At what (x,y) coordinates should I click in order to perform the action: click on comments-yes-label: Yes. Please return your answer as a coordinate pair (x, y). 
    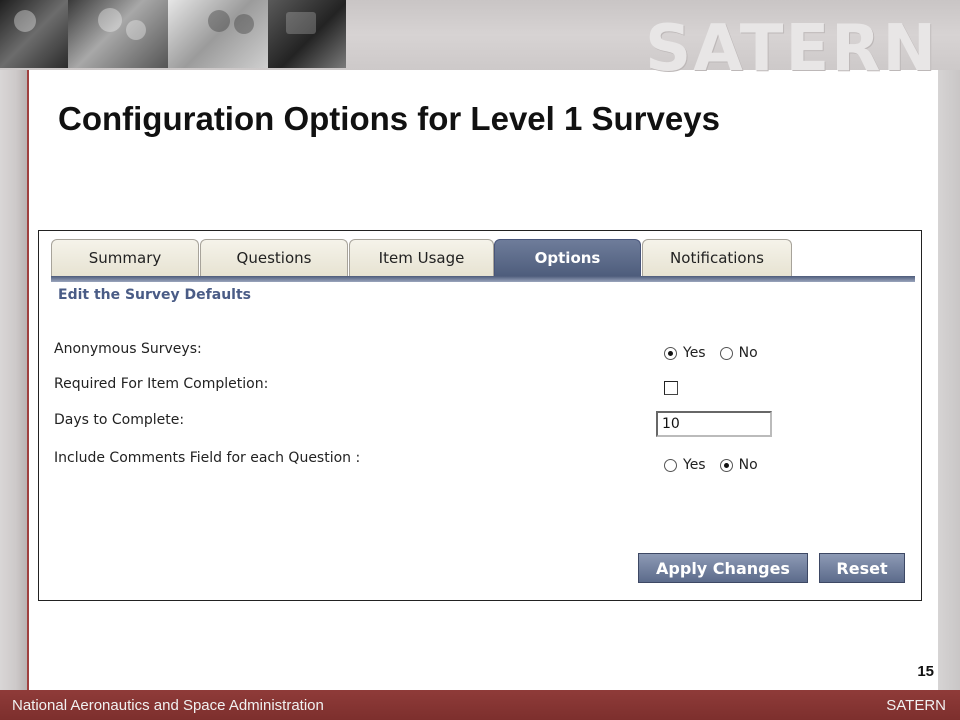
    Looking at the image, I should click on (694, 465).